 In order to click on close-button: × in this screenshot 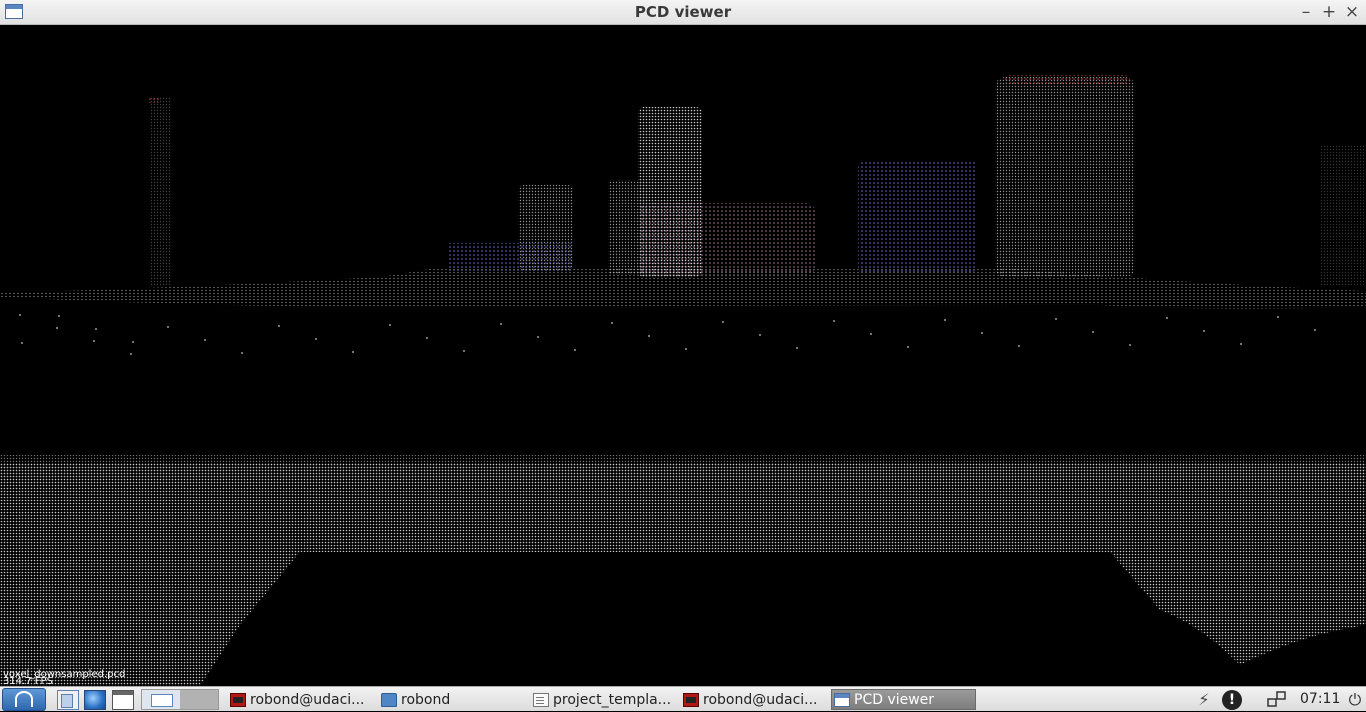, I will do `click(1352, 12)`.